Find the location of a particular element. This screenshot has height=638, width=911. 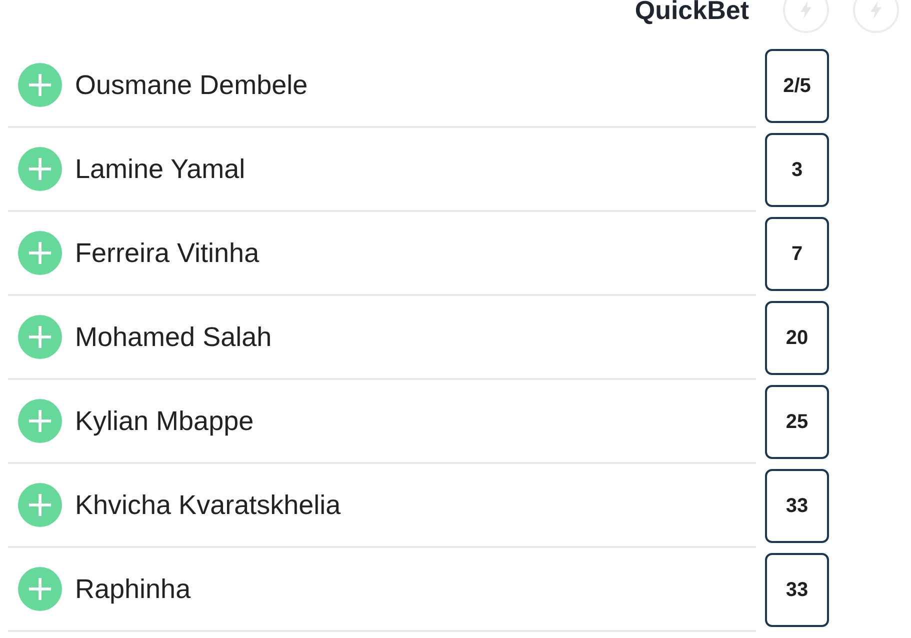

player-name: Kylian Mbappe is located at coordinates (164, 421).